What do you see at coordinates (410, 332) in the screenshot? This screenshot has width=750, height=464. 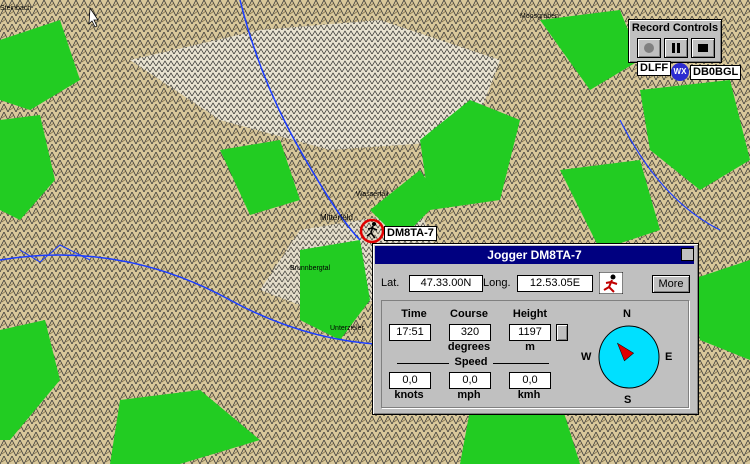 I see `time-field: 17:51` at bounding box center [410, 332].